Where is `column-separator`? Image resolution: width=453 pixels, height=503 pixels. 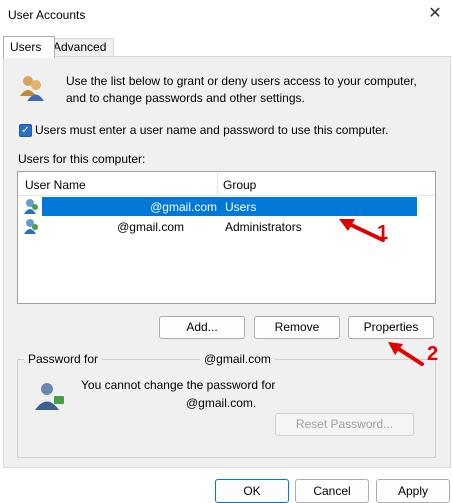 column-separator is located at coordinates (217, 183).